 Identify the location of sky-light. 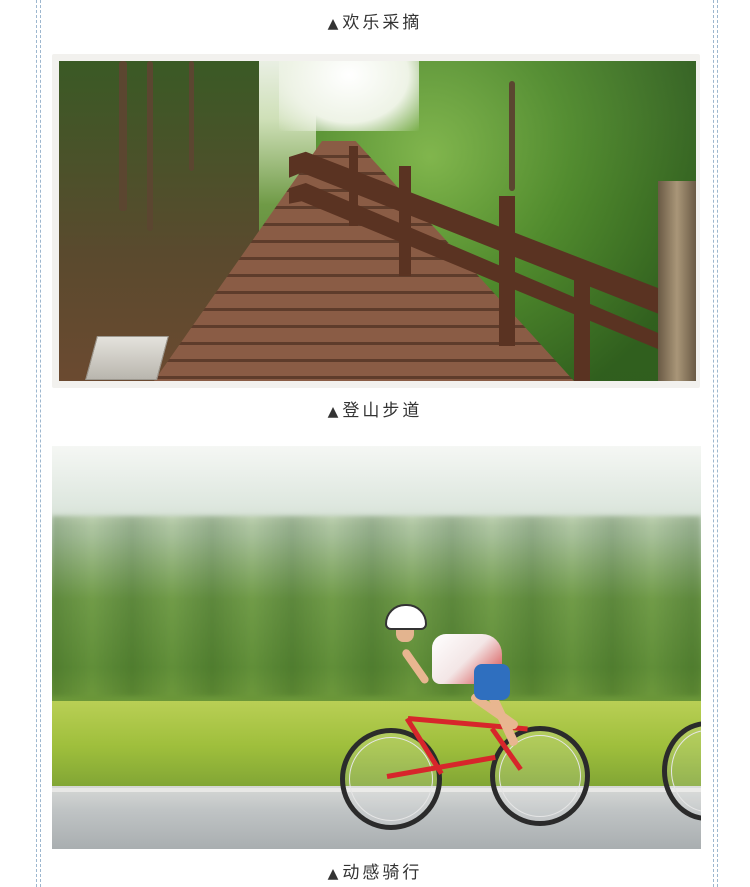
(349, 96).